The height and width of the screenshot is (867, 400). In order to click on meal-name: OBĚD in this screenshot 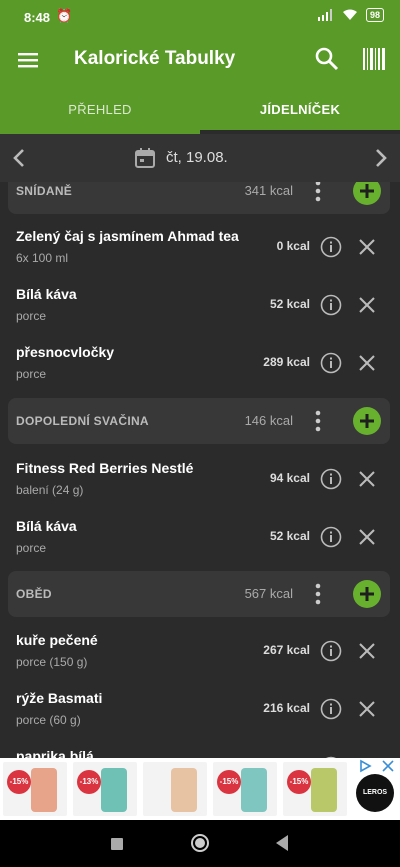, I will do `click(34, 594)`.